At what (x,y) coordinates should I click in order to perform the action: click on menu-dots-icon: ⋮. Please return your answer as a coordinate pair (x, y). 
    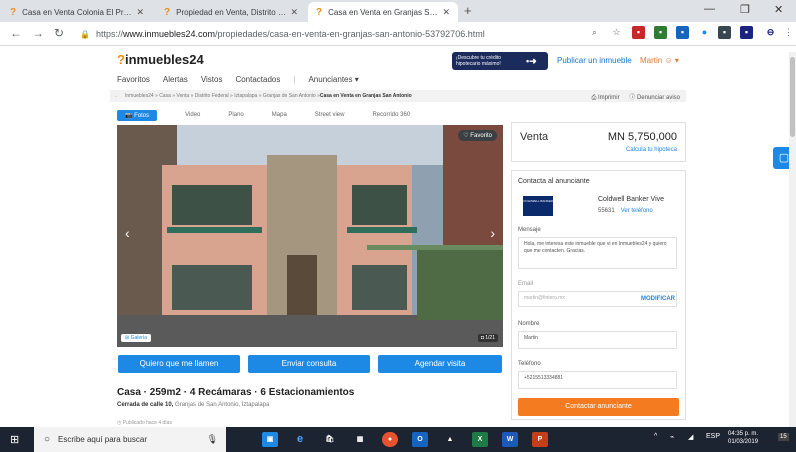
    Looking at the image, I should click on (788, 32).